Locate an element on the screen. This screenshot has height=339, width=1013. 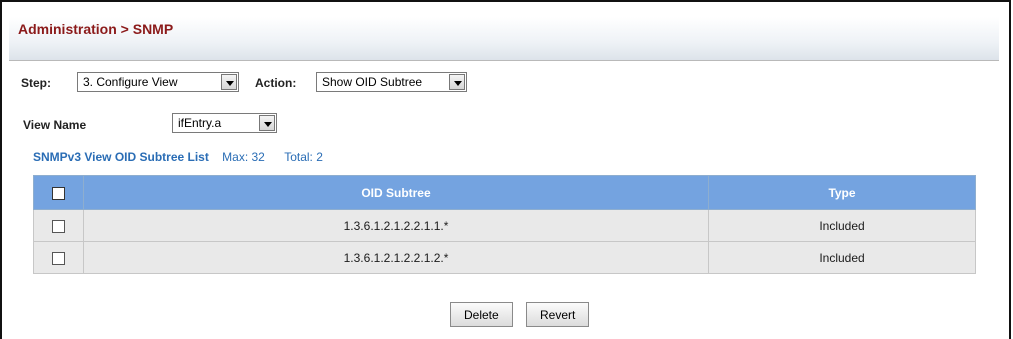
delete-button: Delete is located at coordinates (481, 314).